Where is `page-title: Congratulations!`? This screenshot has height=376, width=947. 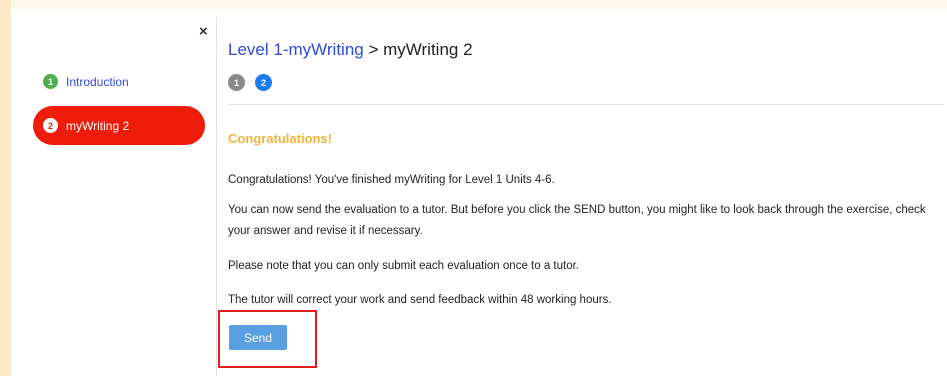 page-title: Congratulations! is located at coordinates (280, 138).